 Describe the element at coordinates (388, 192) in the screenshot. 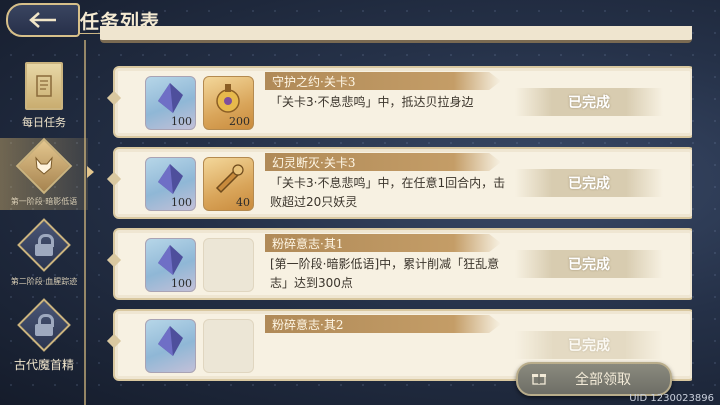

I see `task-description: 「关卡3·不息悲鸣」中，在任意1回合内，击败超过20只妖灵` at that location.